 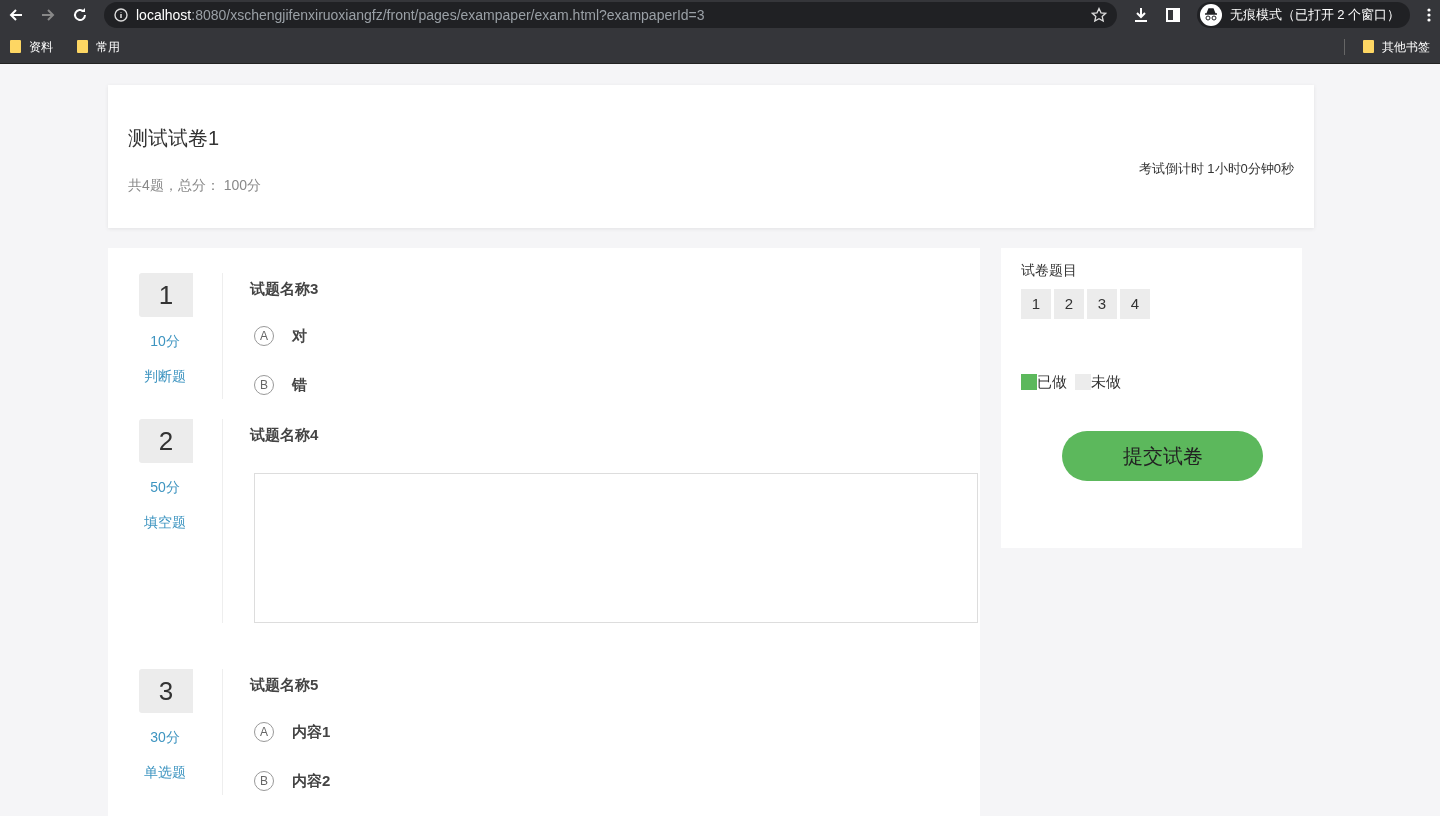 I want to click on side-panel-icon, so click(x=1172, y=15).